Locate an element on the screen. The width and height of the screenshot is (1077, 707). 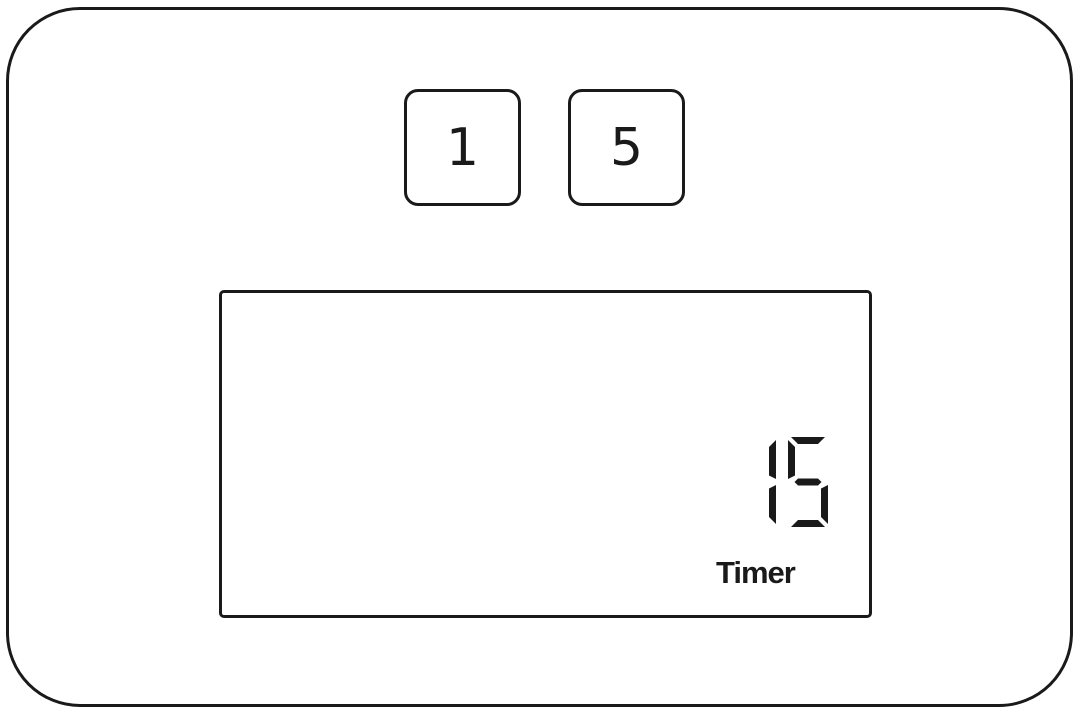
key-1-button: 1 is located at coordinates (462, 147).